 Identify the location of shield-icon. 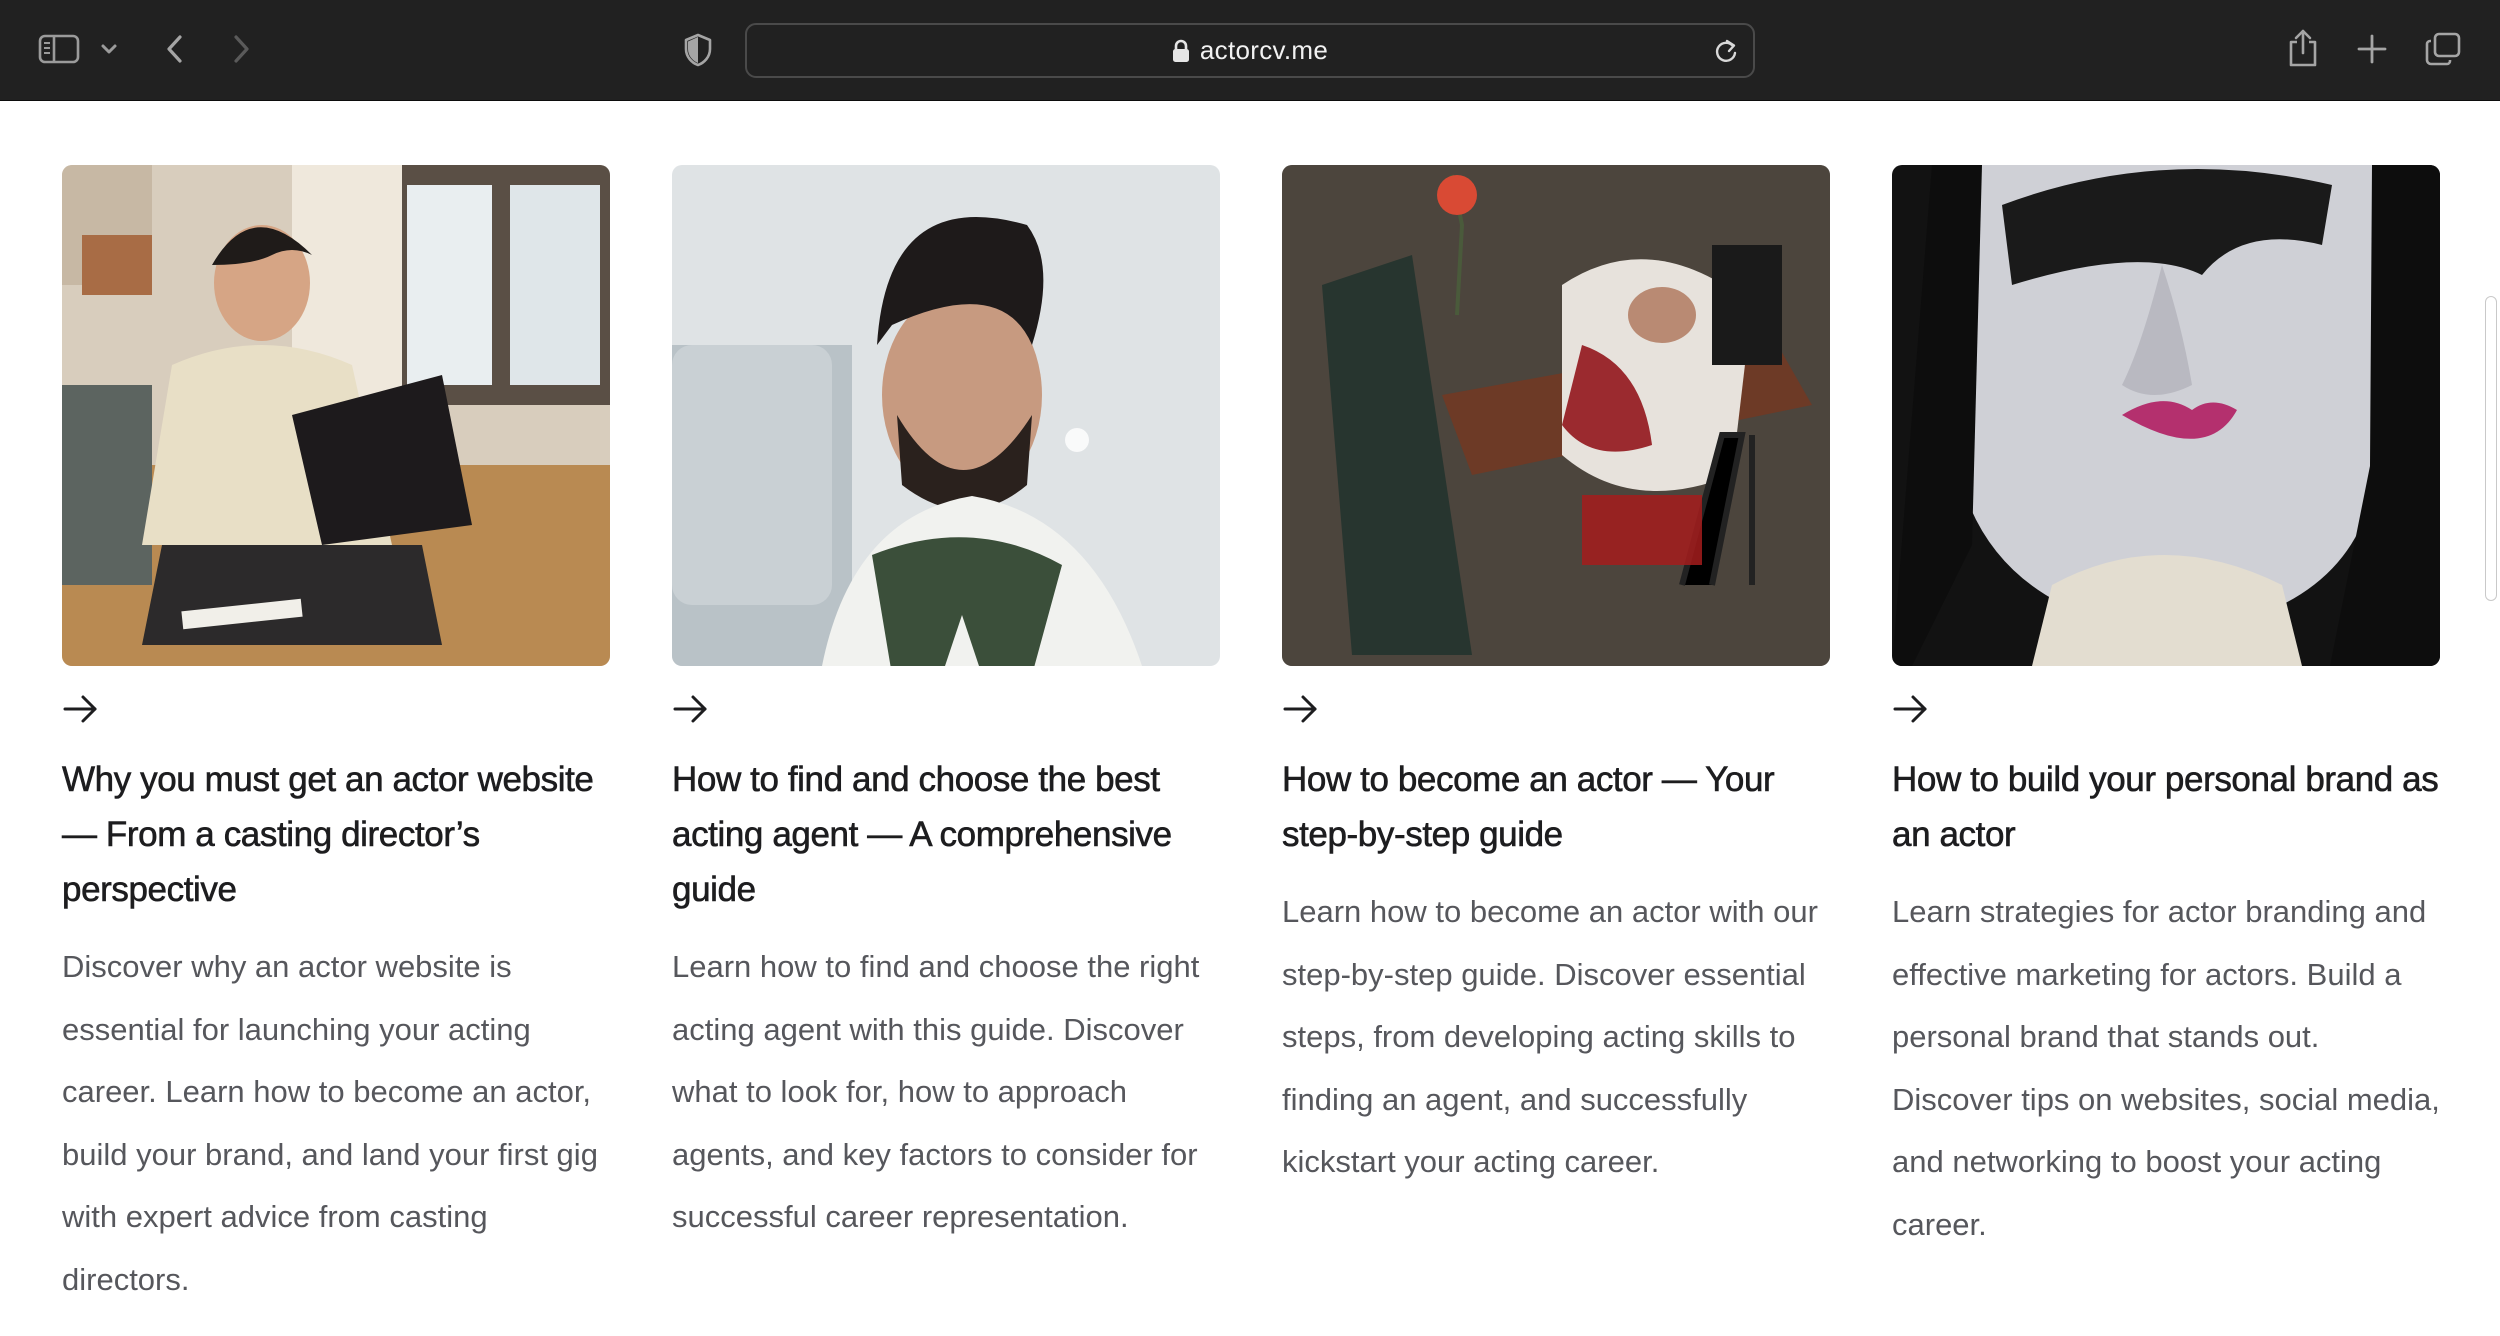
(698, 50).